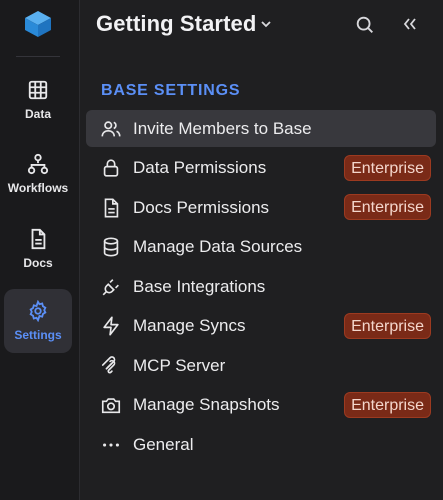 The width and height of the screenshot is (443, 500). I want to click on camera-icon, so click(111, 406).